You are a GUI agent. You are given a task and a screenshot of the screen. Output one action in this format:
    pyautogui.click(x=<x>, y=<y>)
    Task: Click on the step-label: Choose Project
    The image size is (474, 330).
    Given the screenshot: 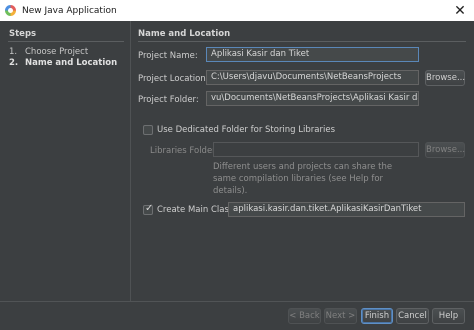 What is the action you would take?
    pyautogui.click(x=57, y=52)
    